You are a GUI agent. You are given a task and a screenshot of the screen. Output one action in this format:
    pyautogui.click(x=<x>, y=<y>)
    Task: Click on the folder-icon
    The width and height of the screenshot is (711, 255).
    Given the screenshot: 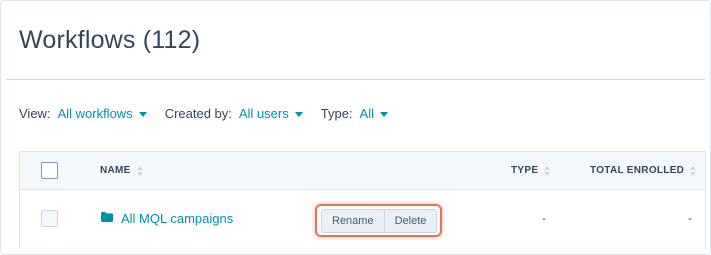 What is the action you would take?
    pyautogui.click(x=107, y=217)
    